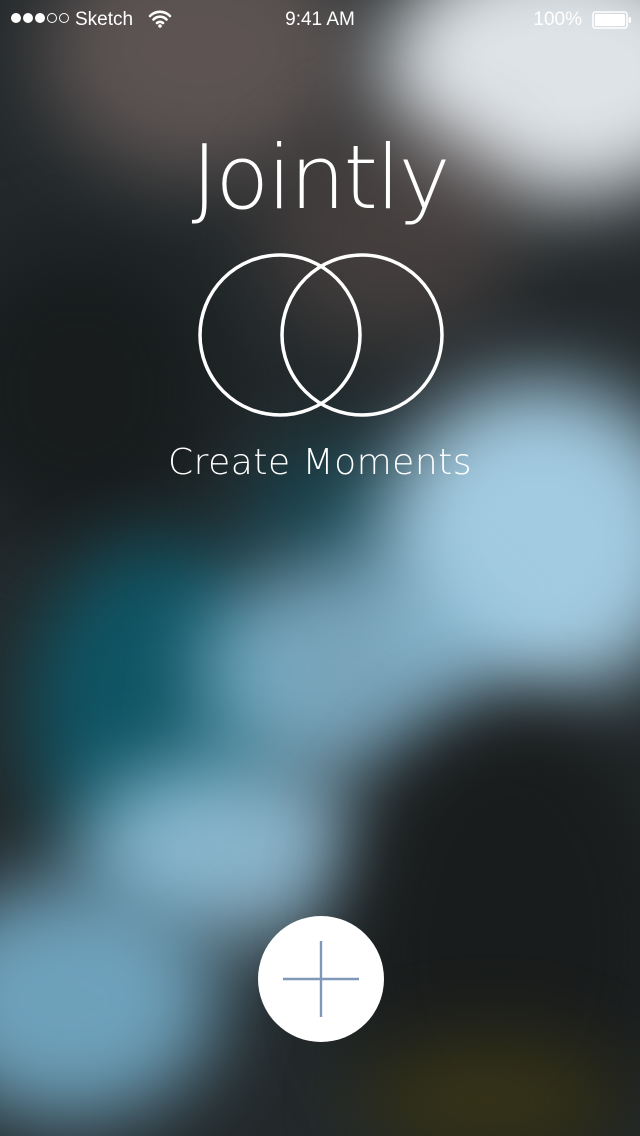  I want to click on app-title: Jointly, so click(320, 177).